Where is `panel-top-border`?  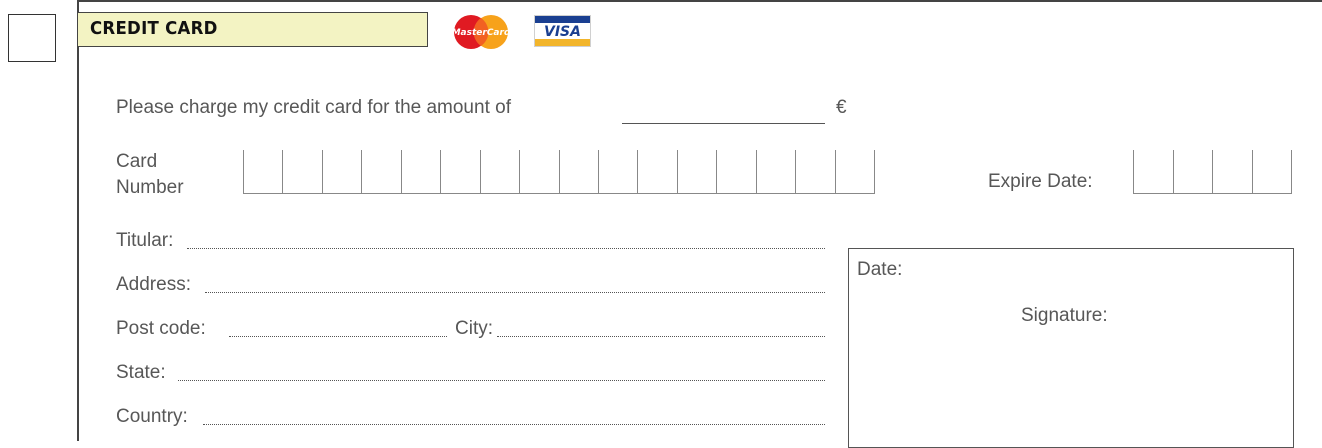
panel-top-border is located at coordinates (699, 1).